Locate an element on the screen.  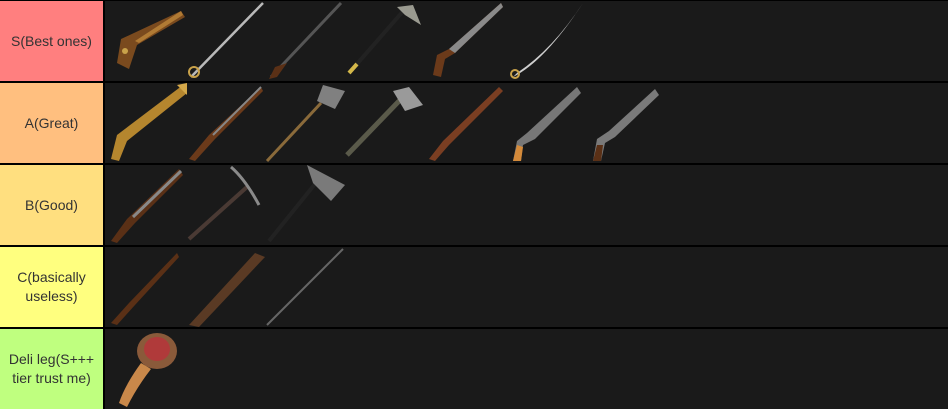
tier-label-c: C(basically useless) is located at coordinates (51, 287).